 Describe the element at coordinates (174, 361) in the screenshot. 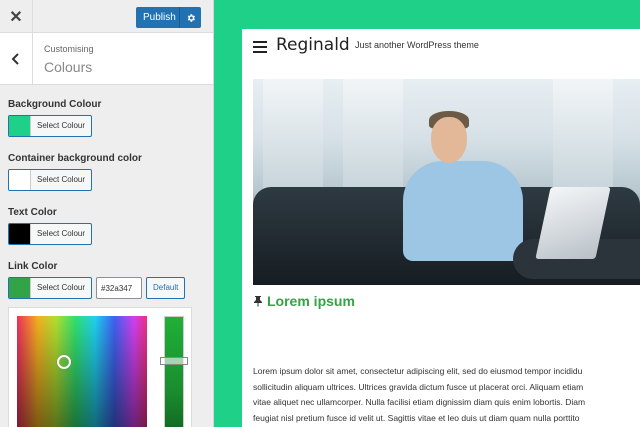

I see `hue-slider-handle` at that location.